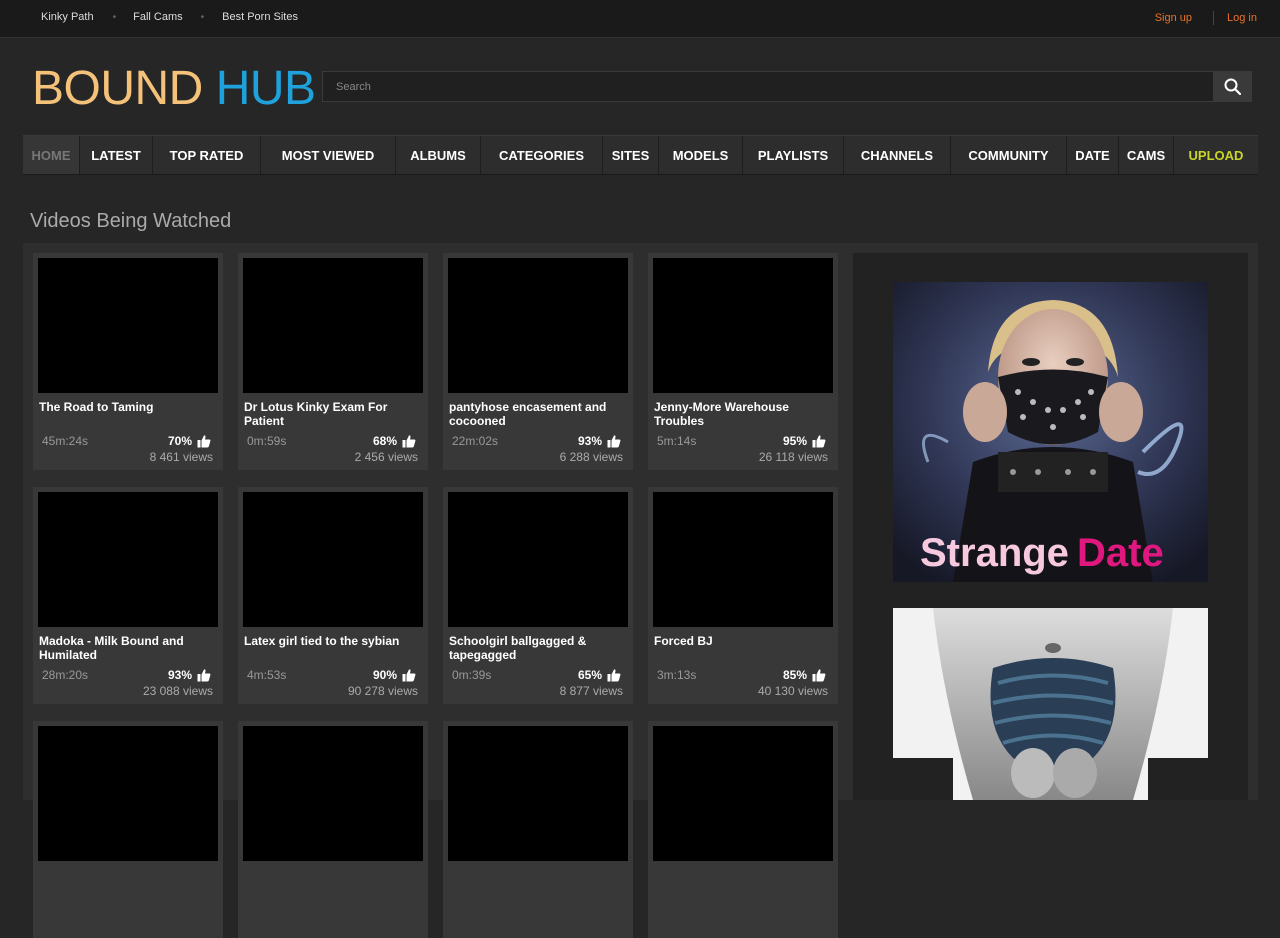 This screenshot has width=1280, height=938. What do you see at coordinates (591, 457) in the screenshot?
I see `video-views: 6 288 views` at bounding box center [591, 457].